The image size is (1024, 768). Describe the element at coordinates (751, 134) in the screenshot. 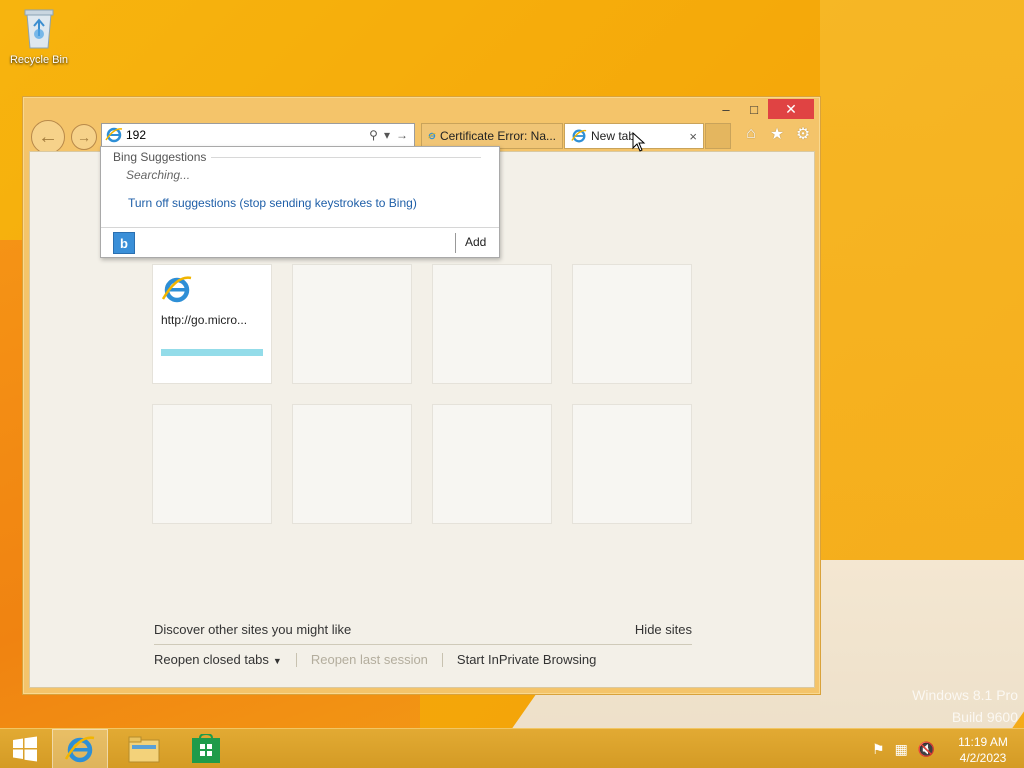

I see `home-icon: ⌂` at that location.